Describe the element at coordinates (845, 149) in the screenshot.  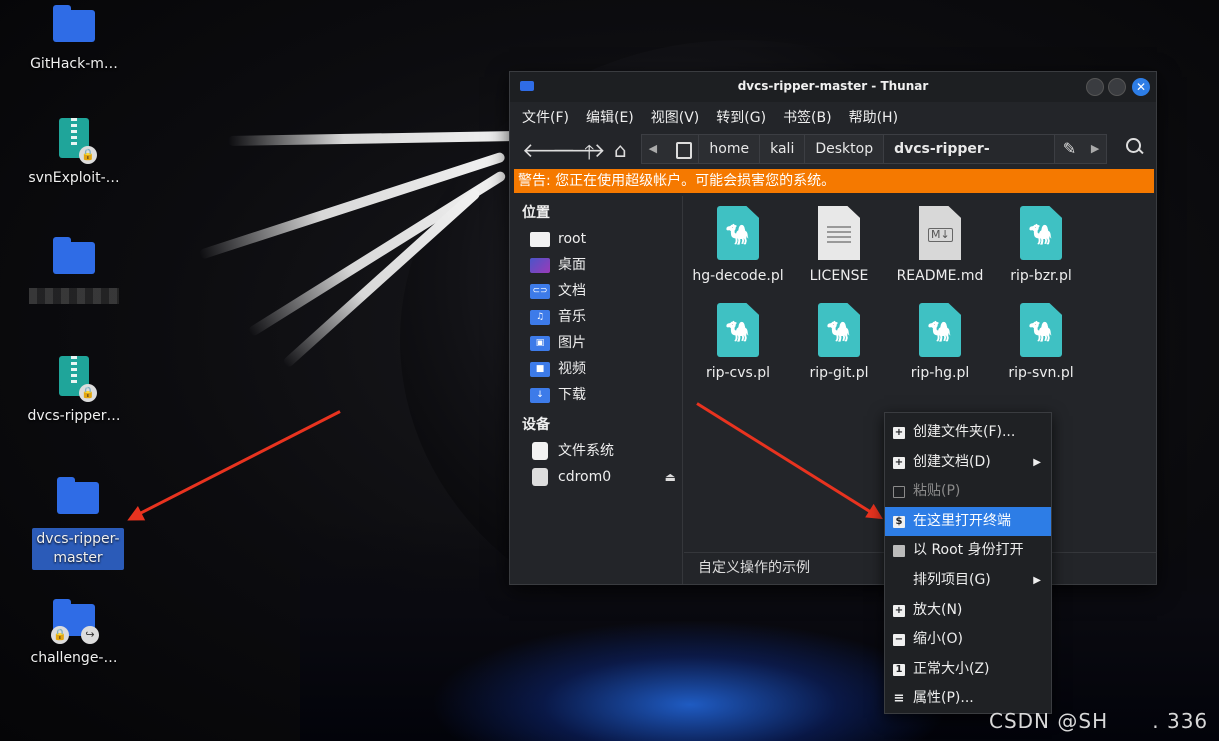
I see `path-segment: Desktop` at that location.